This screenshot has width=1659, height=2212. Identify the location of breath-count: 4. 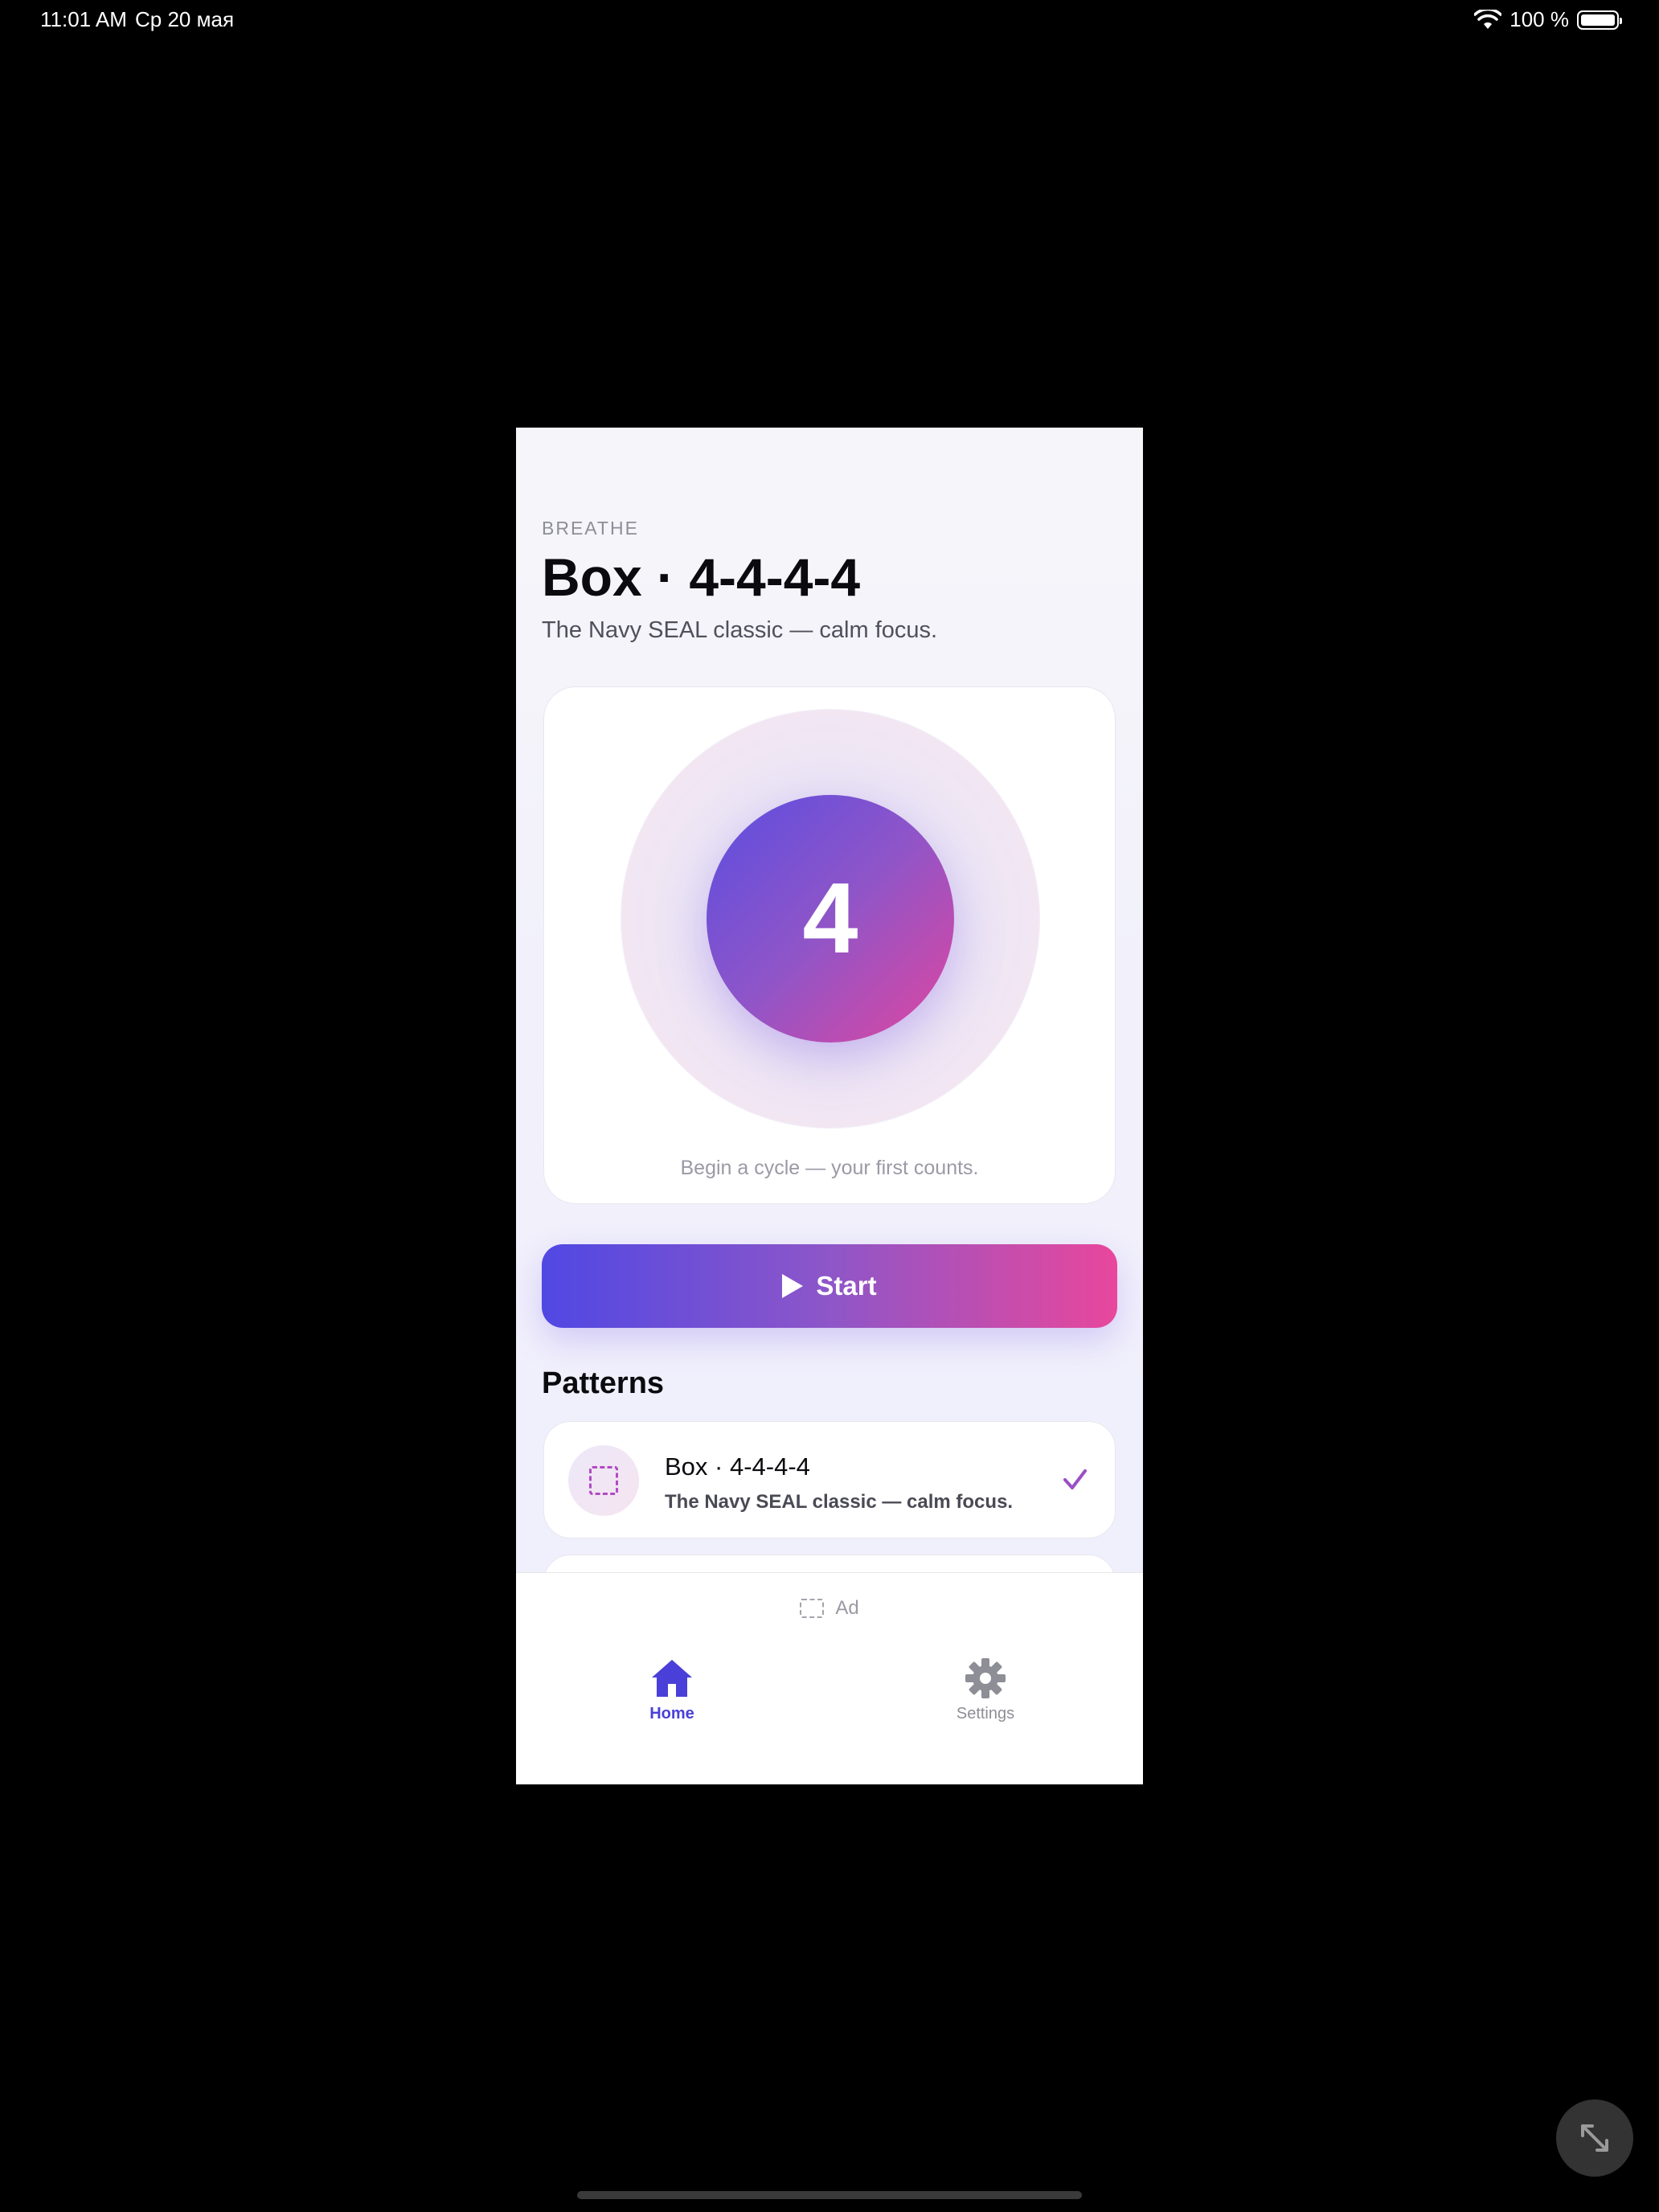
(830, 918).